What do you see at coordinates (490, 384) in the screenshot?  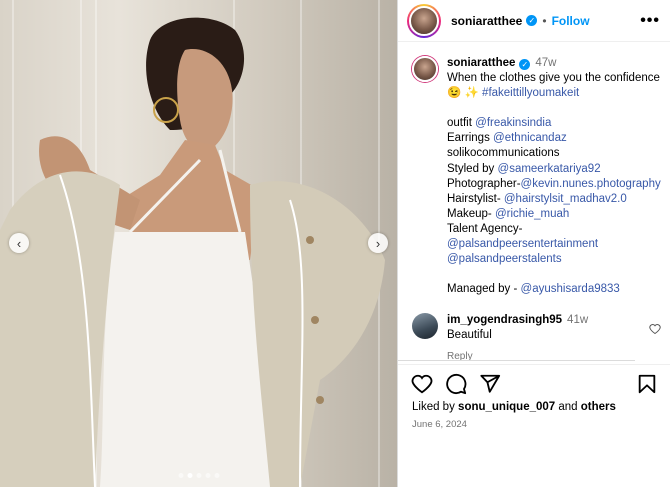 I see `share-icon` at bounding box center [490, 384].